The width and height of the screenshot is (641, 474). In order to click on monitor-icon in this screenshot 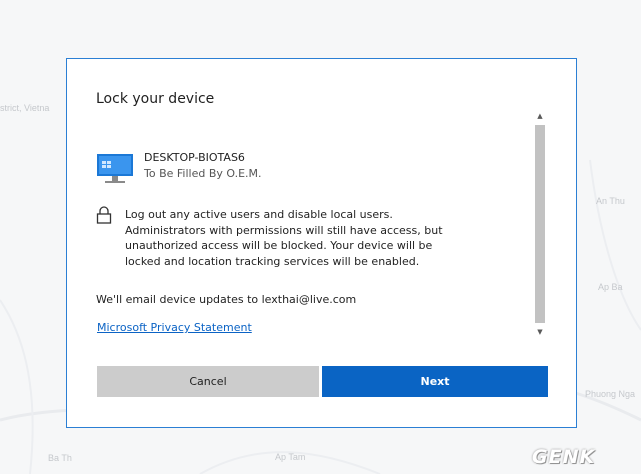, I will do `click(115, 168)`.